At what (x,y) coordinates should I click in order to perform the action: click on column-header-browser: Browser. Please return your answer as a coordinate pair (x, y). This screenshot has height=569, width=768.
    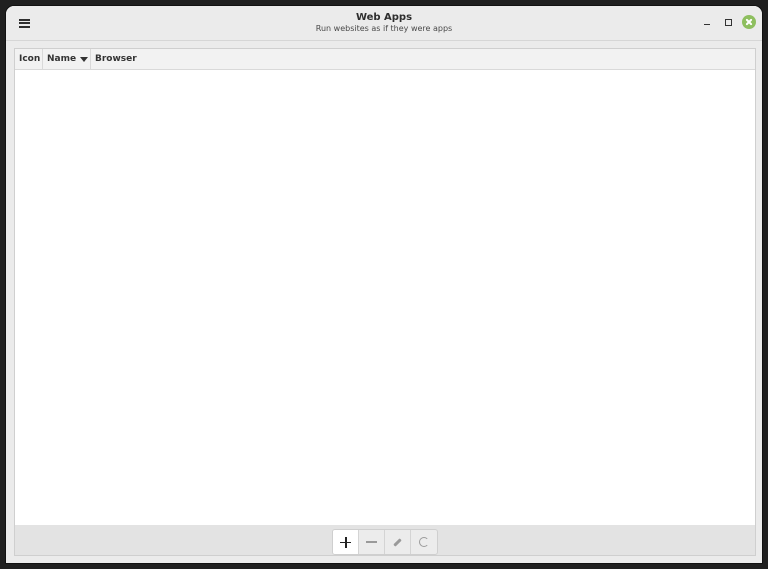
    Looking at the image, I should click on (114, 59).